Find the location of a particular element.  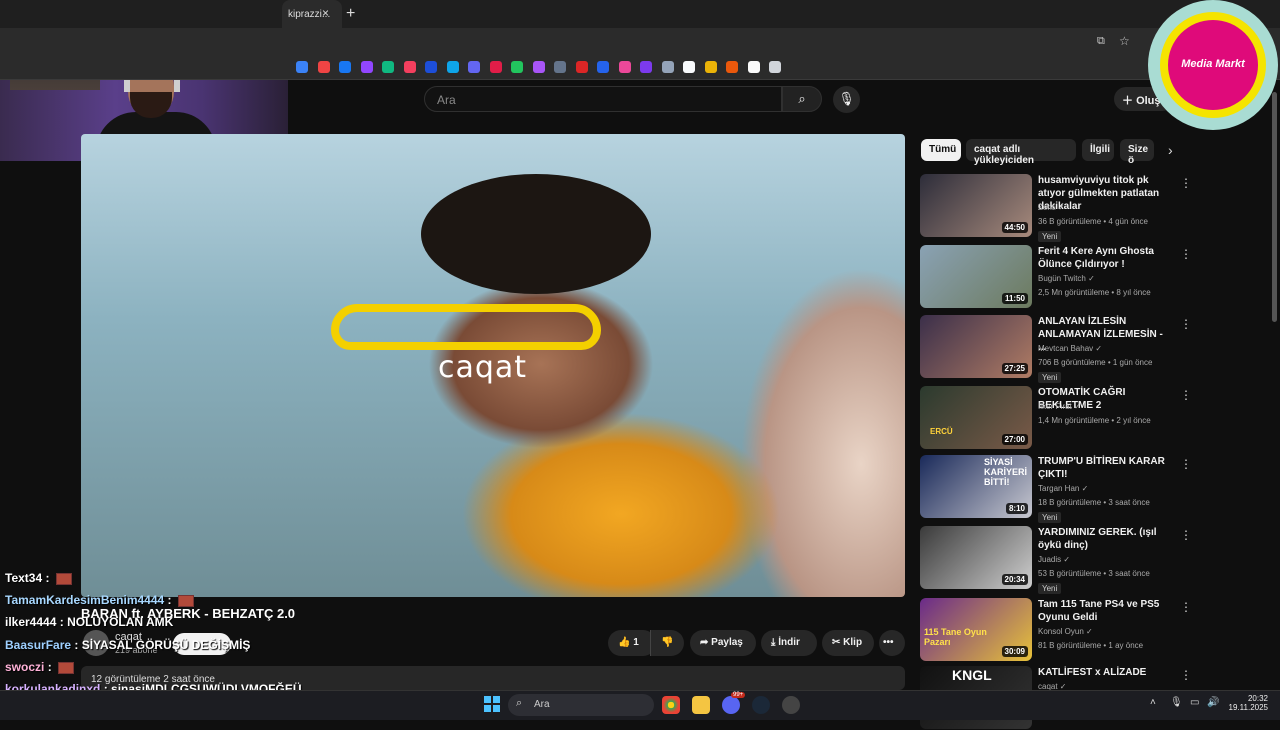

folder-icon is located at coordinates (701, 705).